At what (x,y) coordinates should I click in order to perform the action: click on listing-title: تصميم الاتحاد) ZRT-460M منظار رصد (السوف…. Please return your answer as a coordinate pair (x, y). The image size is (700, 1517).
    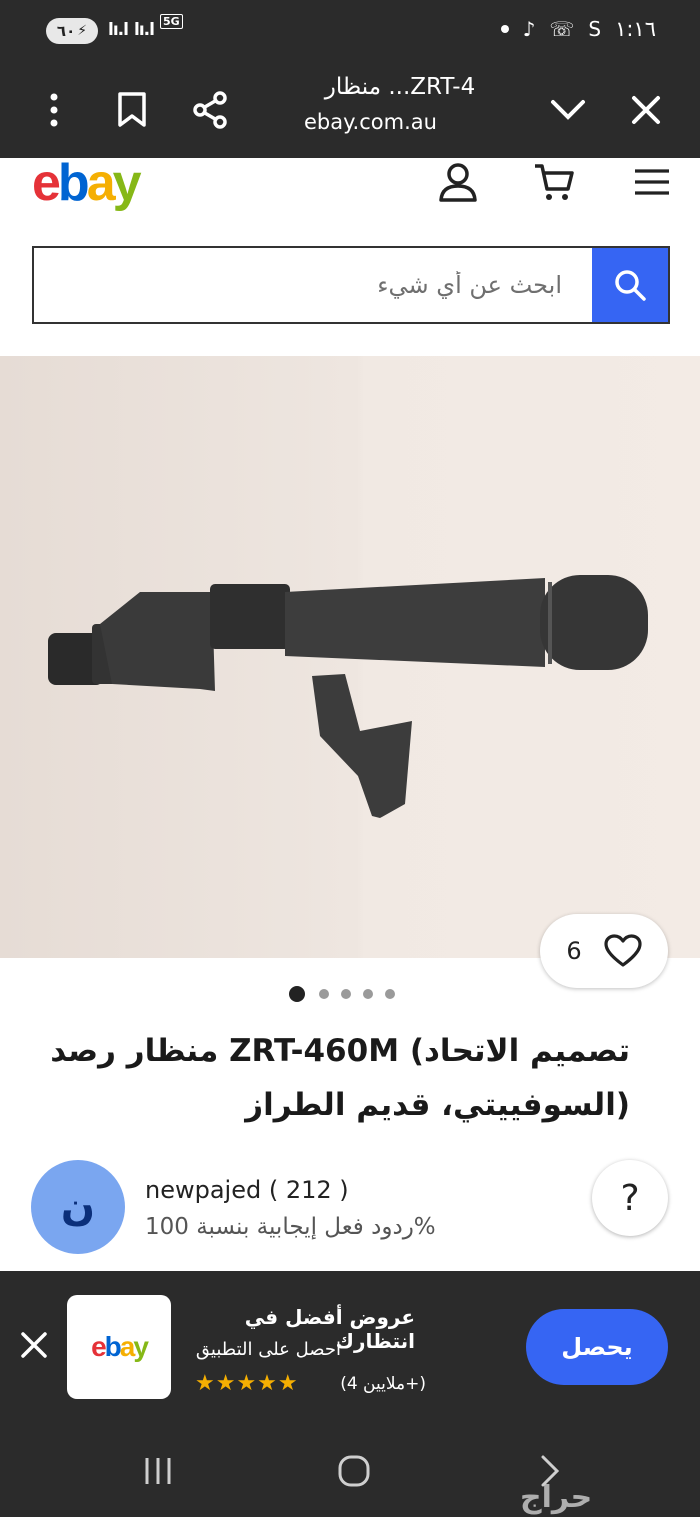
    Looking at the image, I should click on (330, 1078).